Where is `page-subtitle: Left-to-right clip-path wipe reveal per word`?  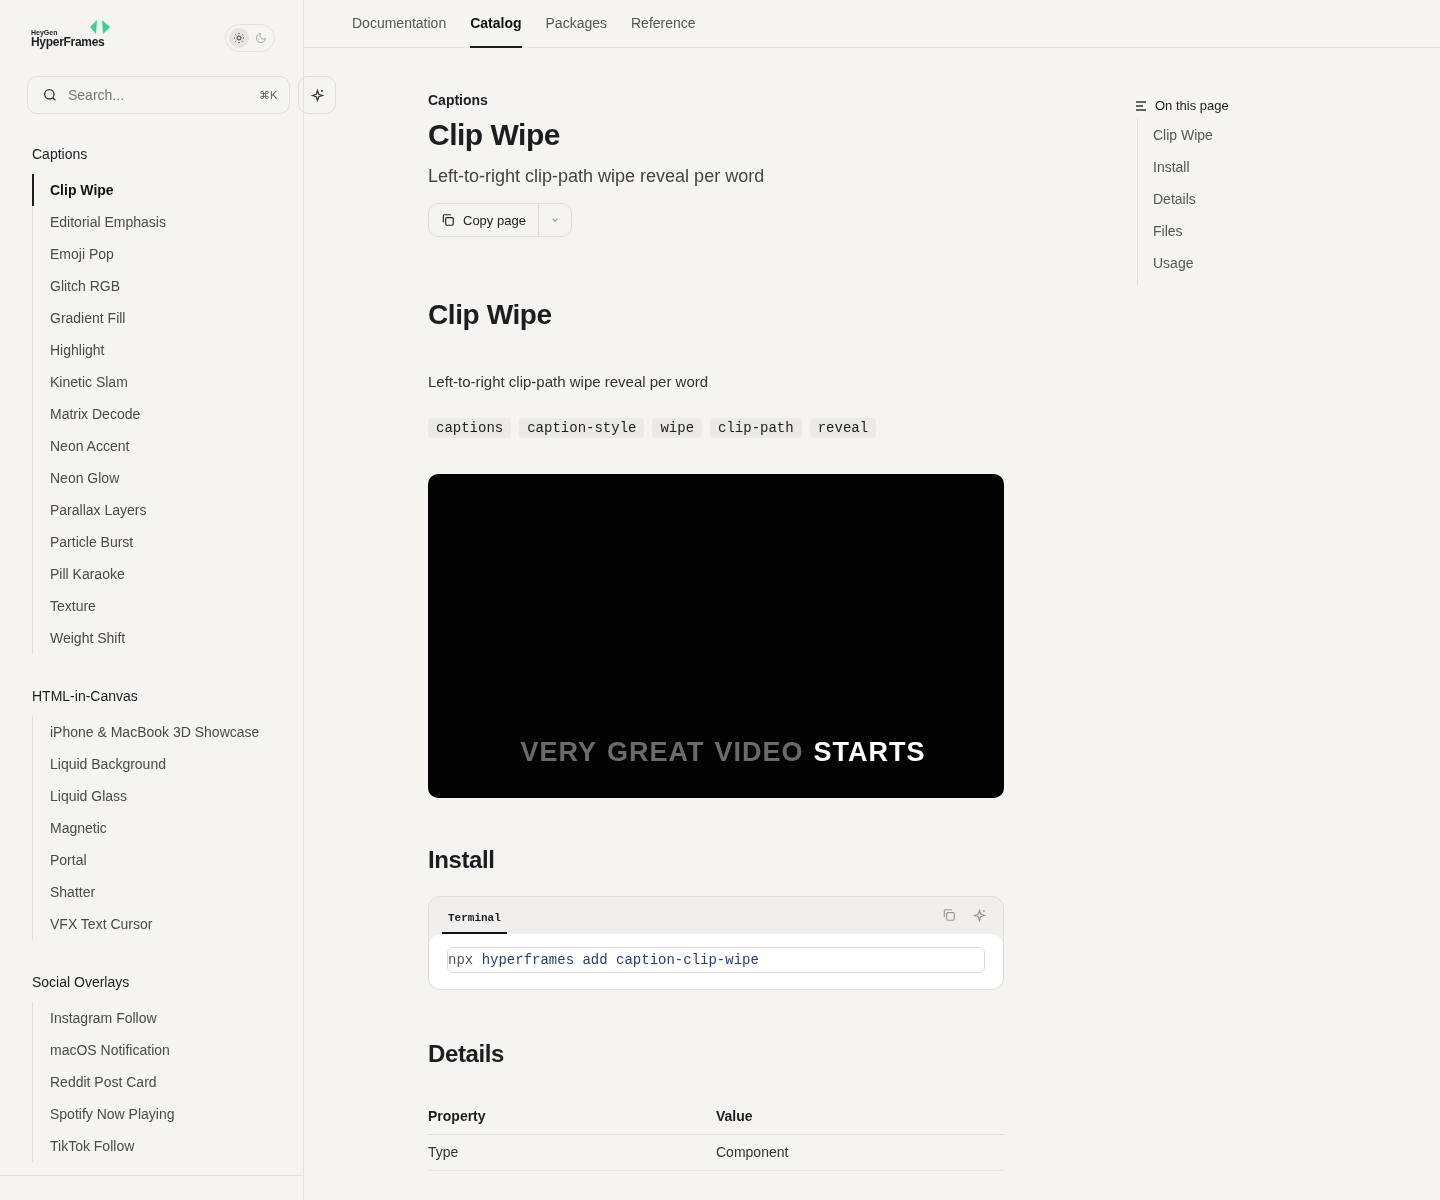
page-subtitle: Left-to-right clip-path wipe reveal per word is located at coordinates (597, 176).